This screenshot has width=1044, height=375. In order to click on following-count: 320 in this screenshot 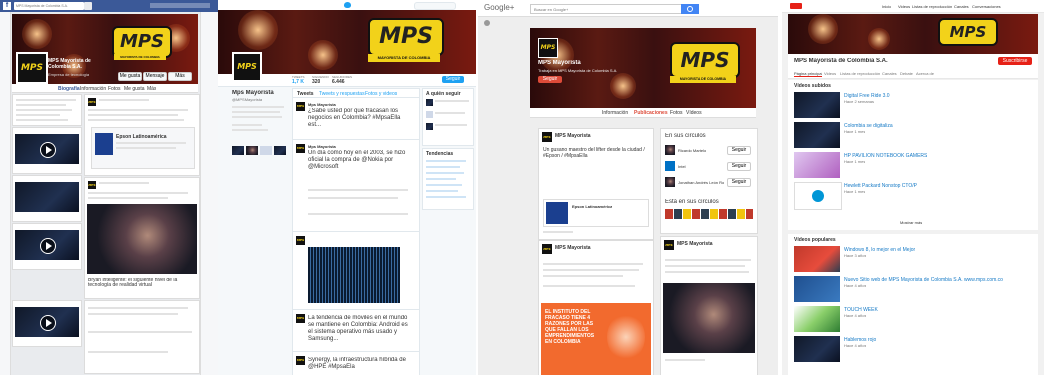, I will do `click(316, 82)`.